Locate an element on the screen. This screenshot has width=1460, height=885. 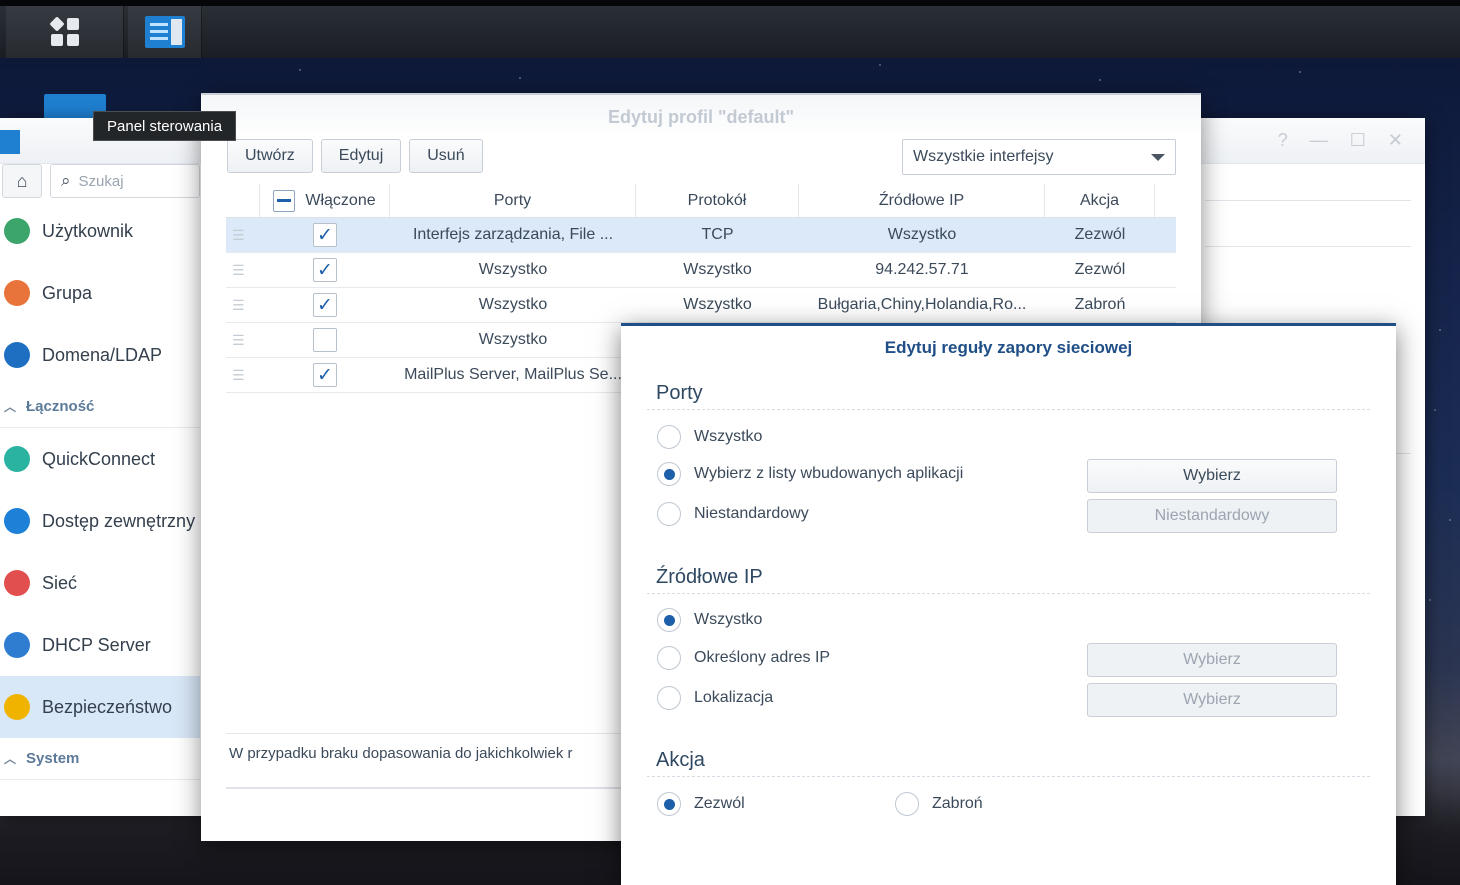
section-action: Akcja is located at coordinates (1008, 758).